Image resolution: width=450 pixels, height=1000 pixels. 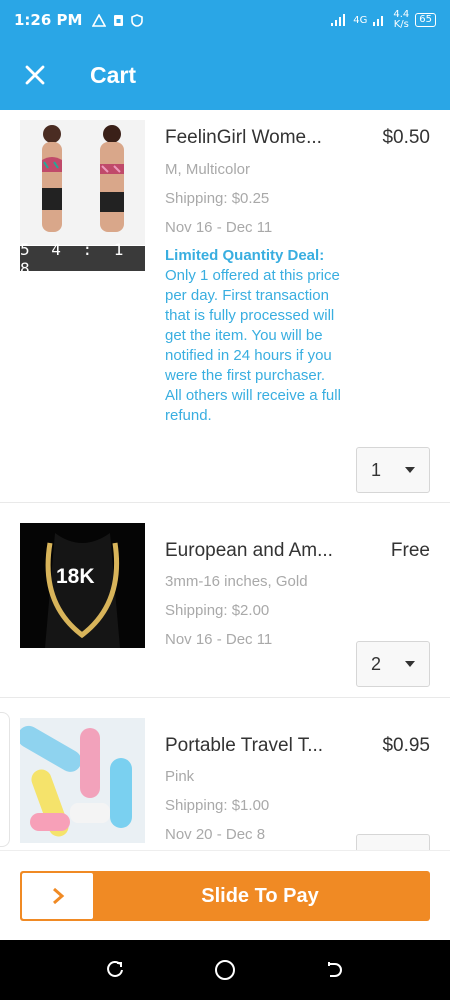 I want to click on close-icon, so click(x=35, y=75).